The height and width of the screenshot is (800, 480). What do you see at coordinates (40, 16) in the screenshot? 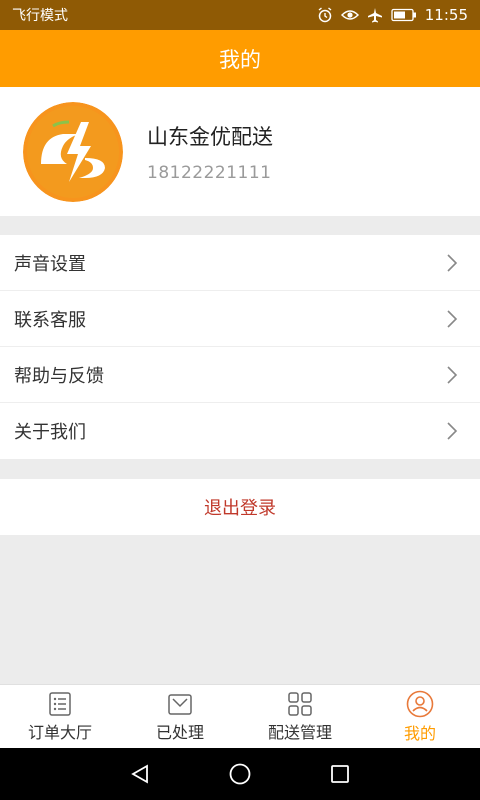
I see `status-mode: 飞行模式` at bounding box center [40, 16].